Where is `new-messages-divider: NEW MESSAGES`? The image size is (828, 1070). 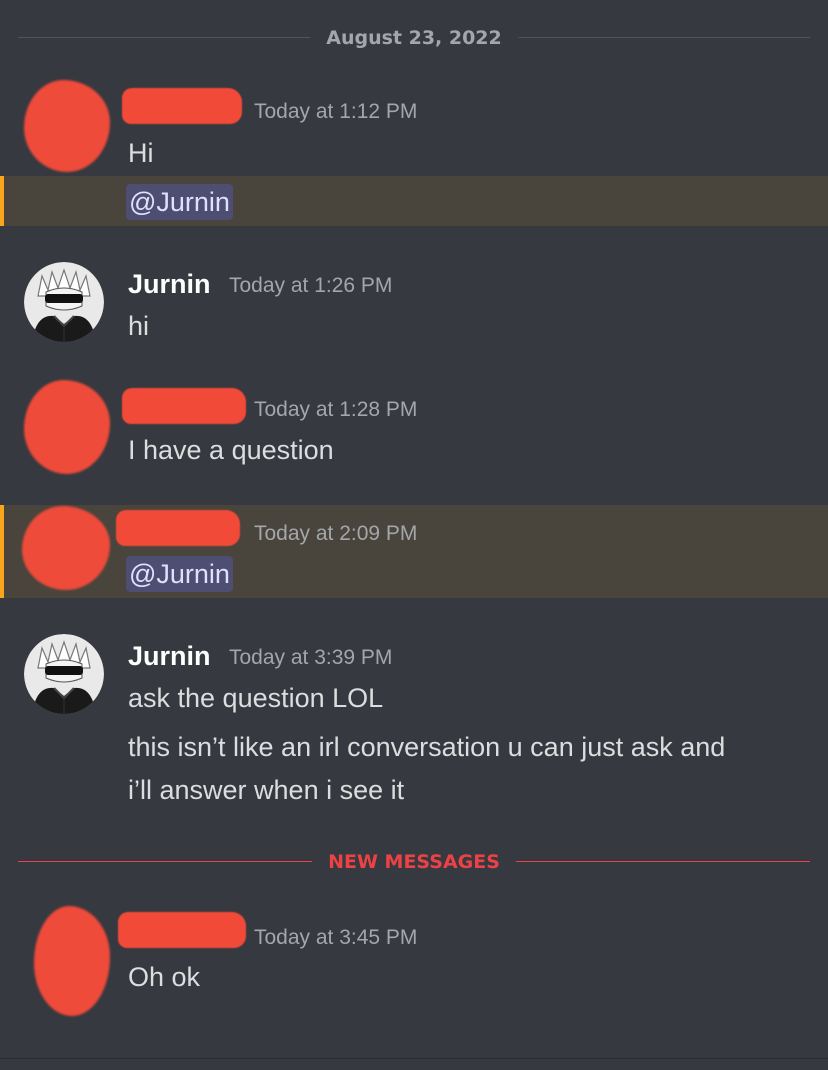 new-messages-divider: NEW MESSAGES is located at coordinates (414, 862).